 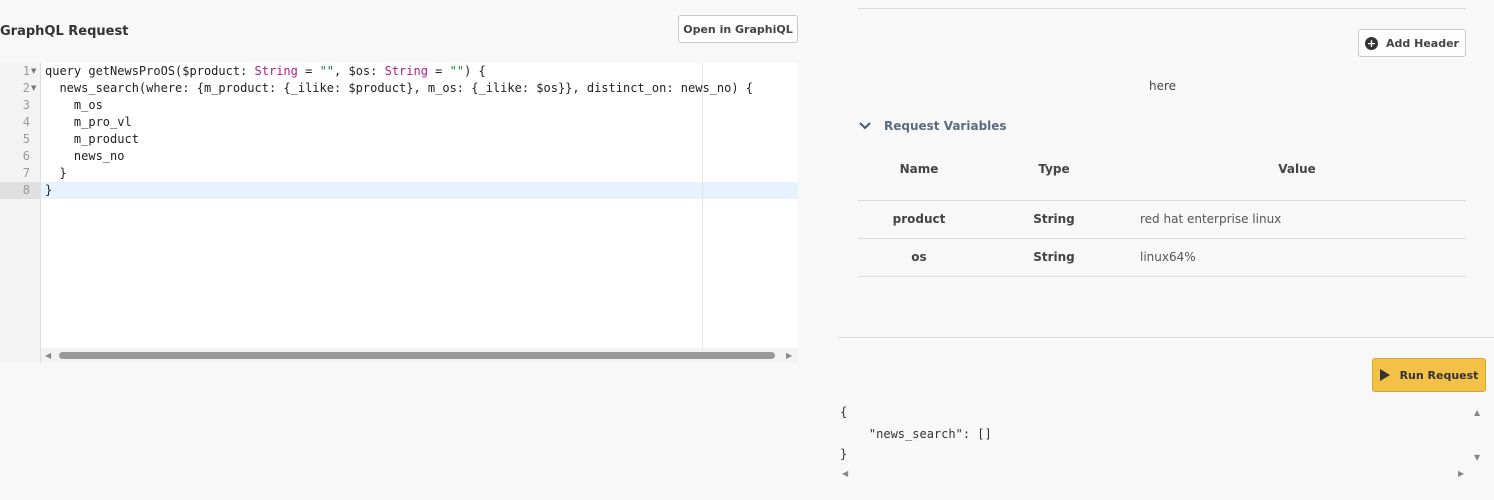 I want to click on code-token: ) {, so click(x=475, y=71).